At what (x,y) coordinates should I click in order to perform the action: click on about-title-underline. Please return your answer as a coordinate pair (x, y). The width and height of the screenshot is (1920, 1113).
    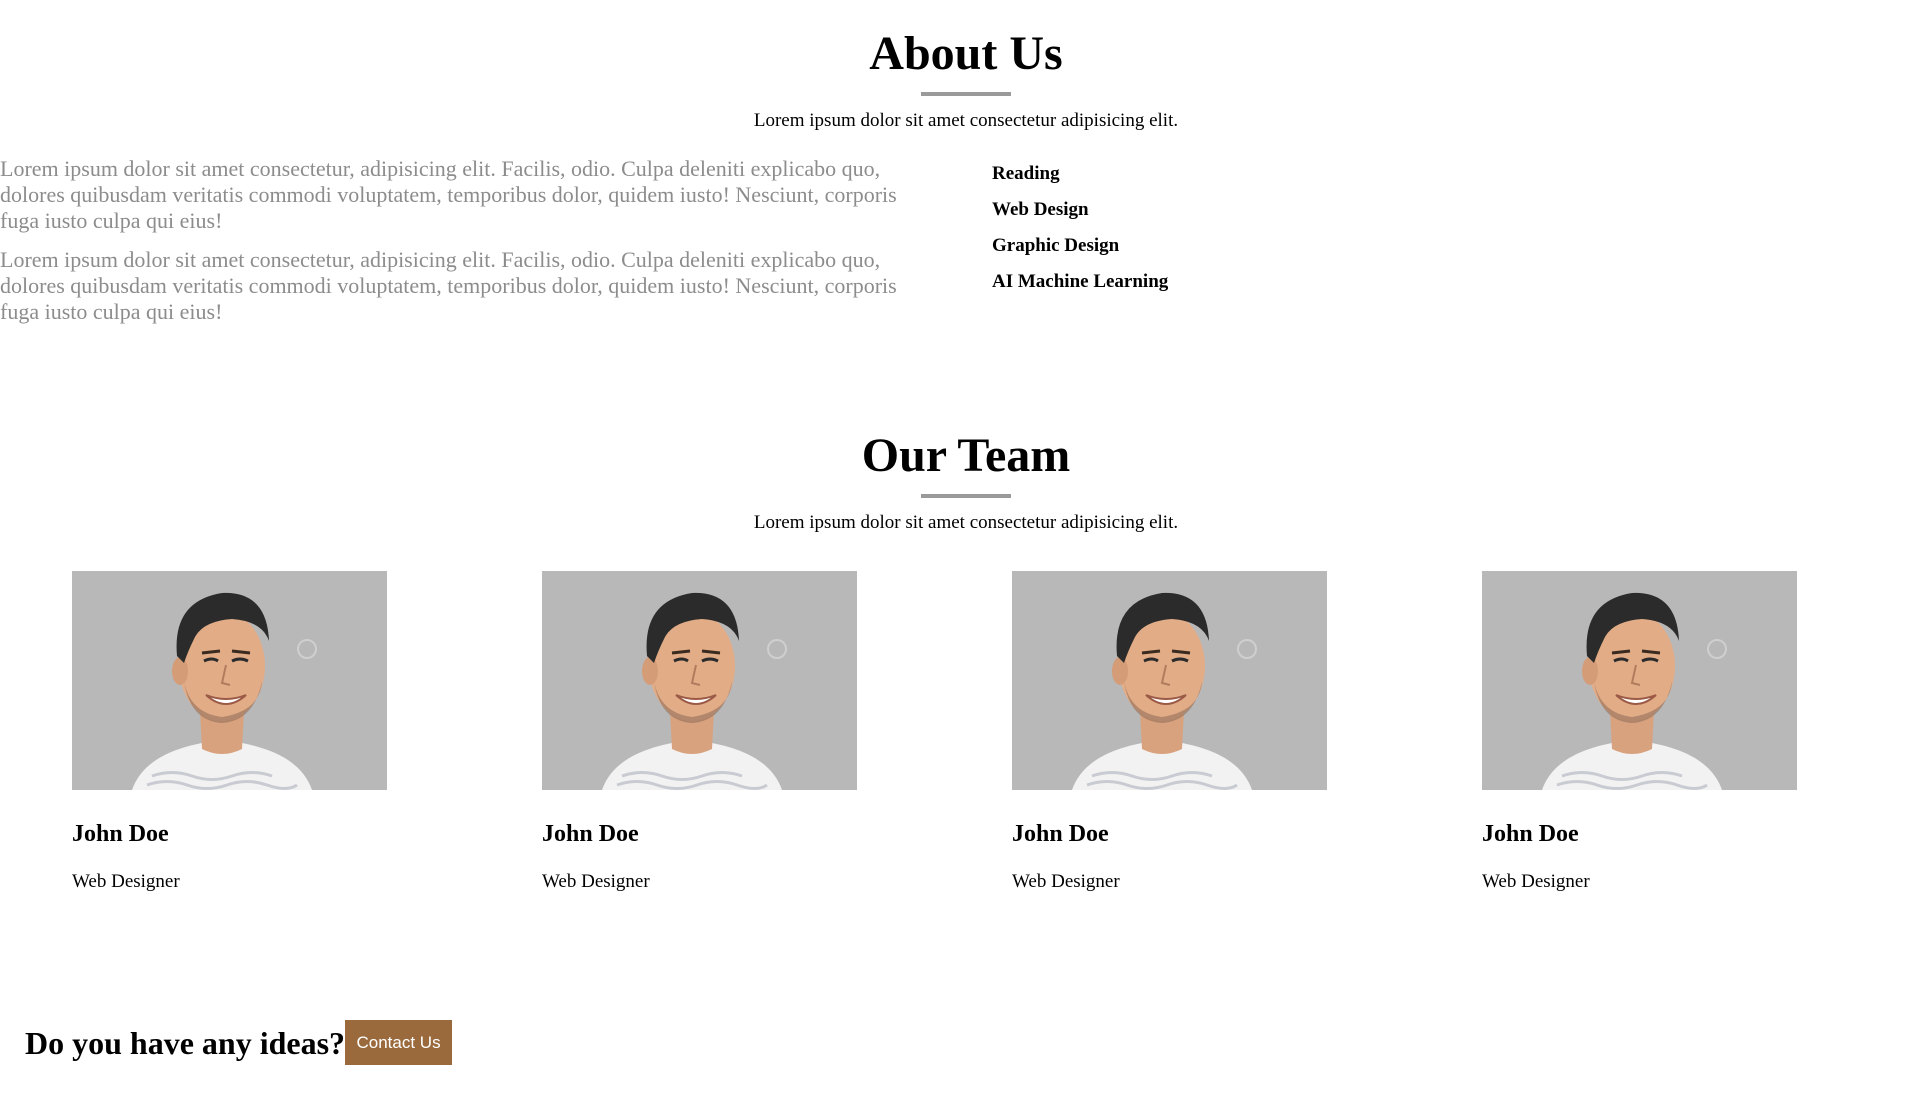
    Looking at the image, I should click on (966, 94).